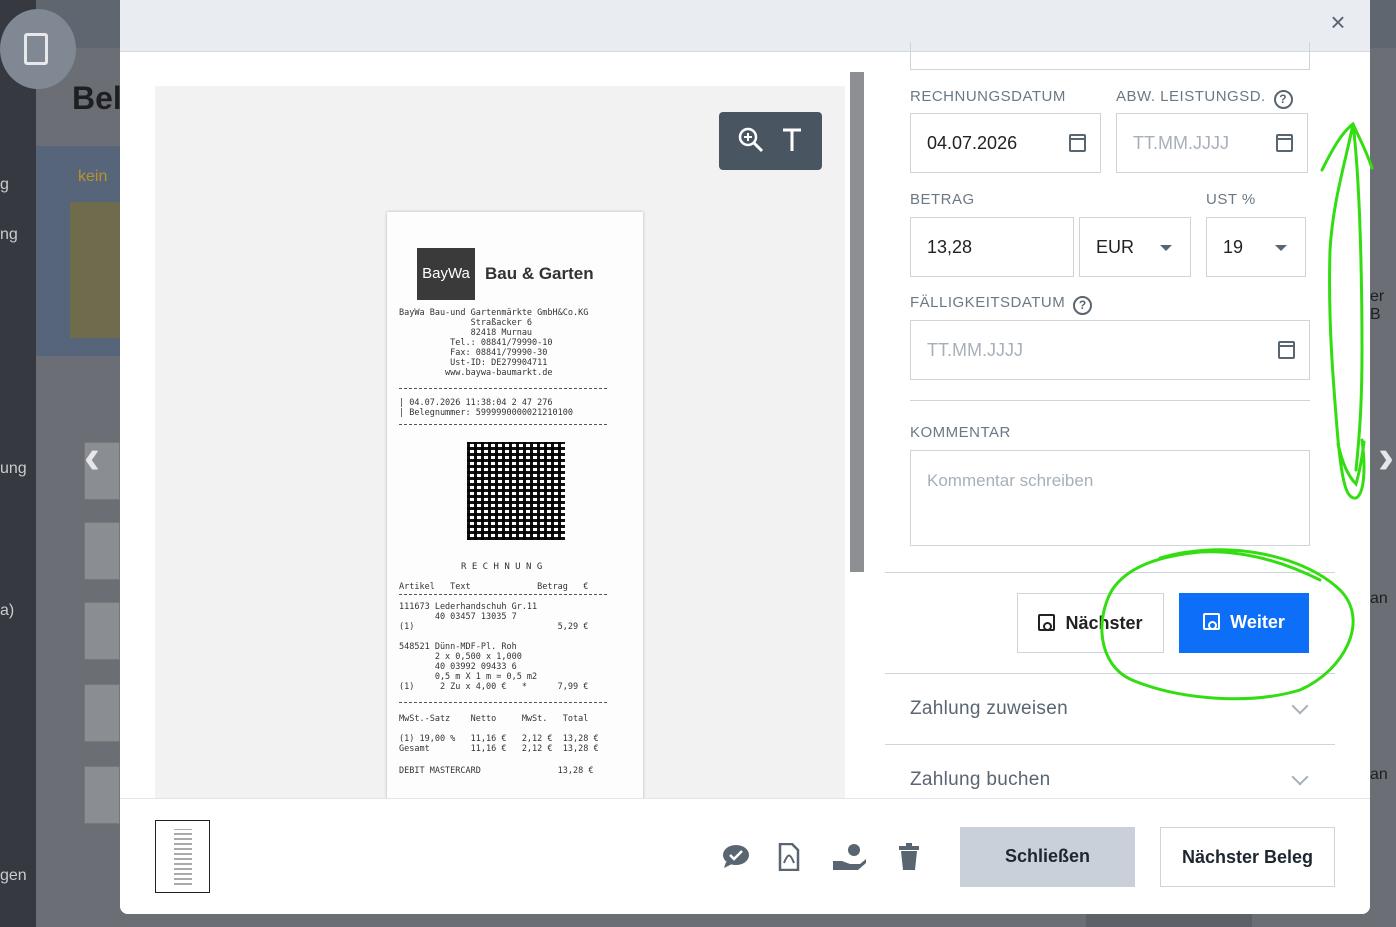 Image resolution: width=1396 pixels, height=927 pixels. What do you see at coordinates (1110, 498) in the screenshot?
I see `kommentar-input: Kommentar schreiben` at bounding box center [1110, 498].